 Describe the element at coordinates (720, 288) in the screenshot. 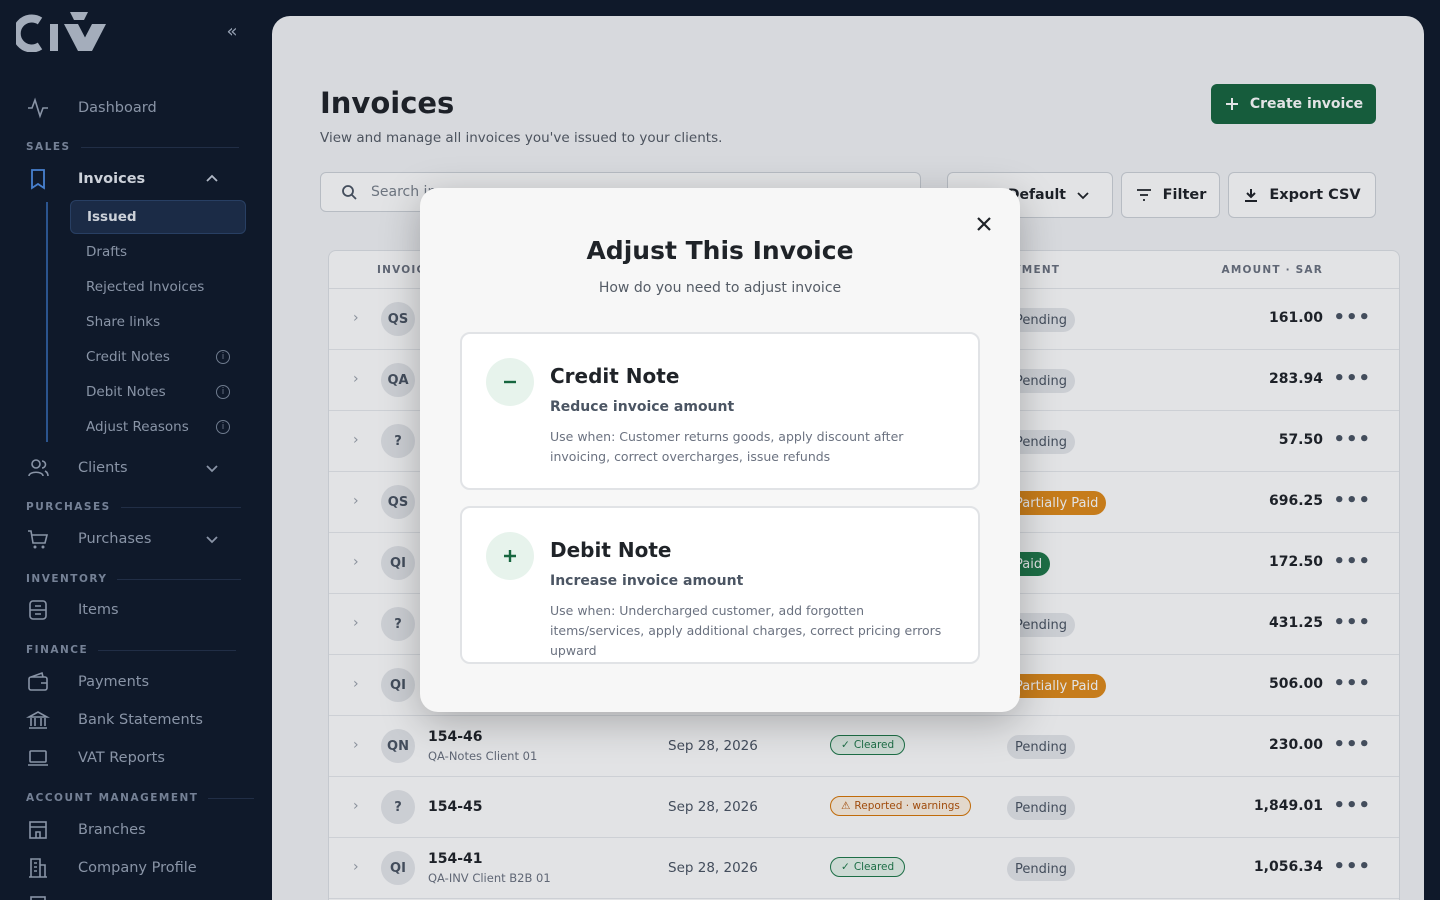

I see `modal-subtitle: How do you need to adjust invoice` at that location.